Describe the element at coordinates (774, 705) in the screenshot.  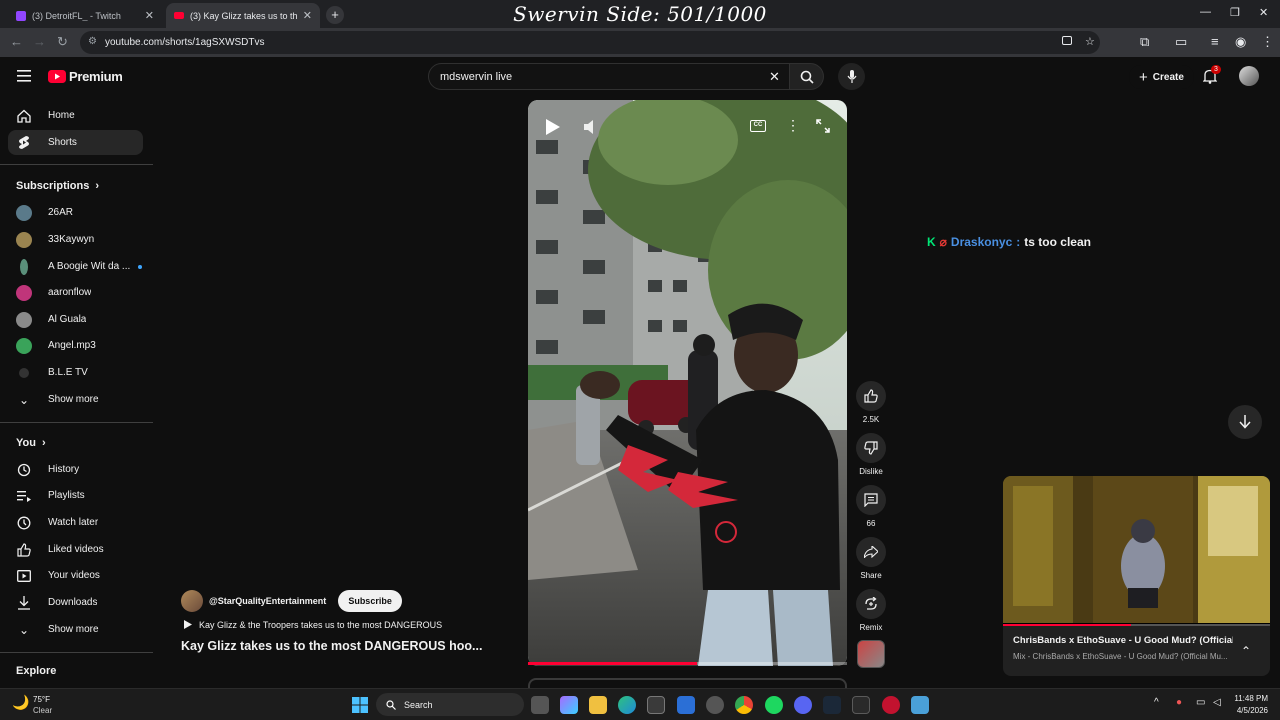
I see `spotify-icon` at that location.